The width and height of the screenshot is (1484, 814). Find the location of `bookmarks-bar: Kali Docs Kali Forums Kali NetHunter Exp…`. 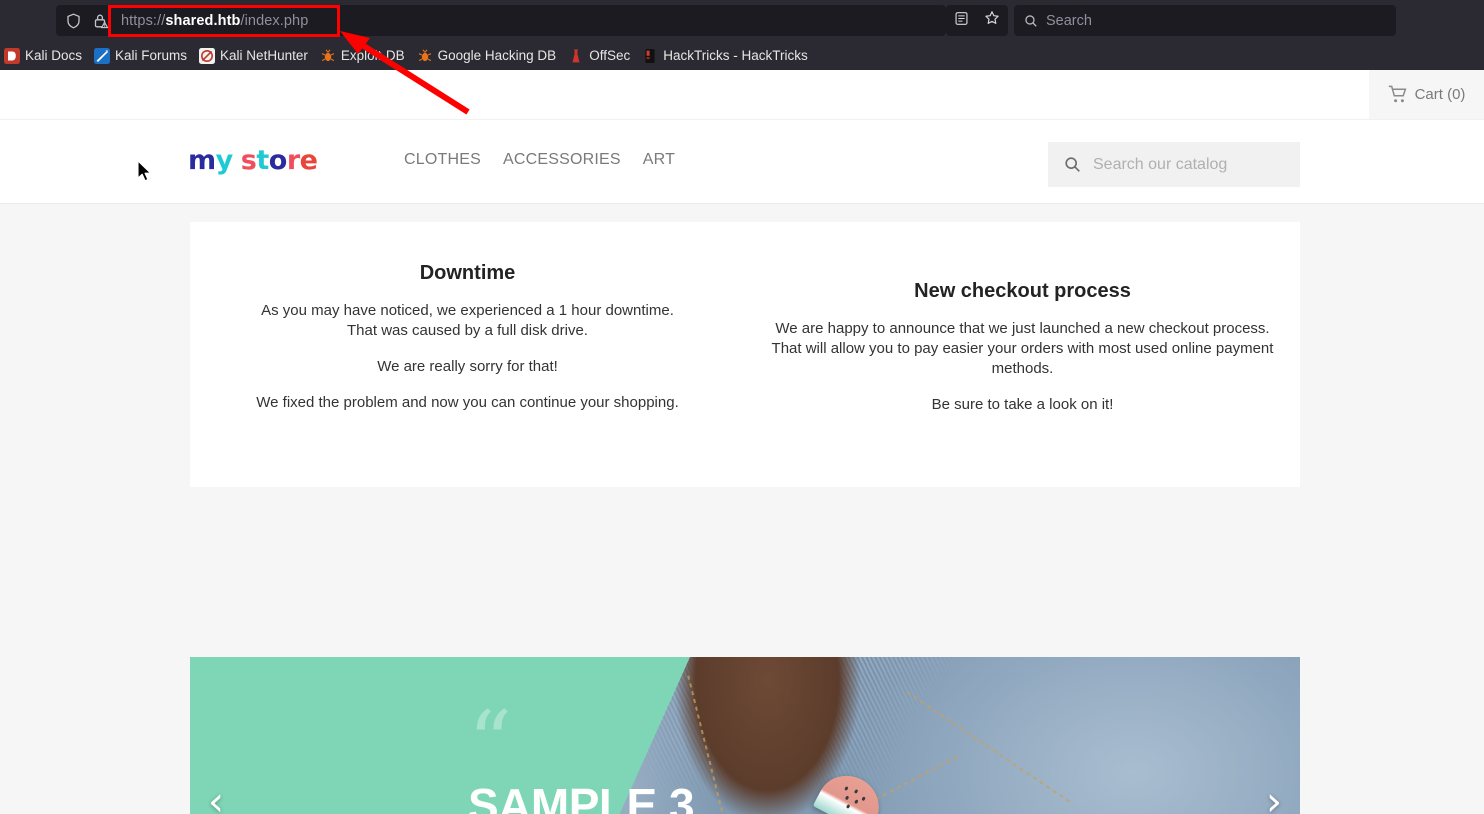

bookmarks-bar: Kali Docs Kali Forums Kali NetHunter Exp… is located at coordinates (742, 55).